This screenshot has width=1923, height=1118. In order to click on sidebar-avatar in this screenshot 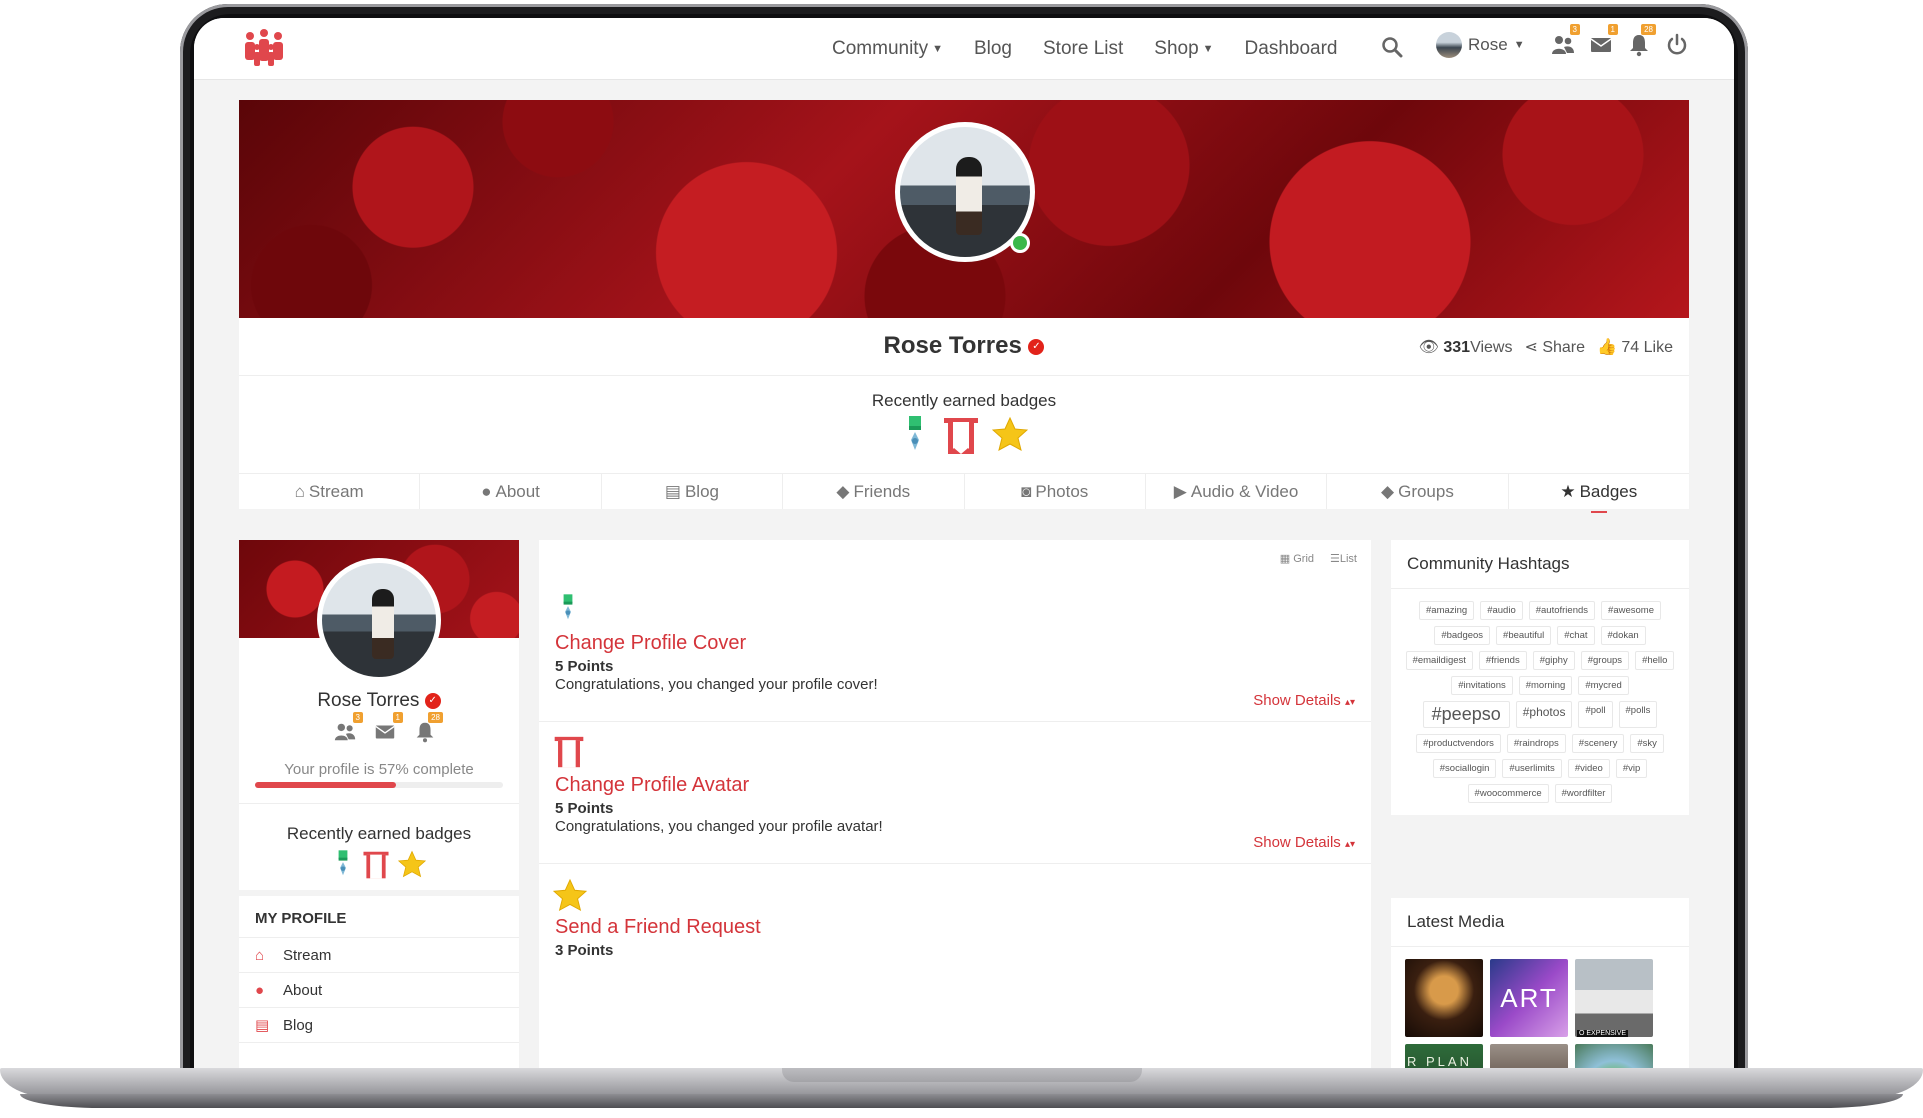, I will do `click(379, 620)`.